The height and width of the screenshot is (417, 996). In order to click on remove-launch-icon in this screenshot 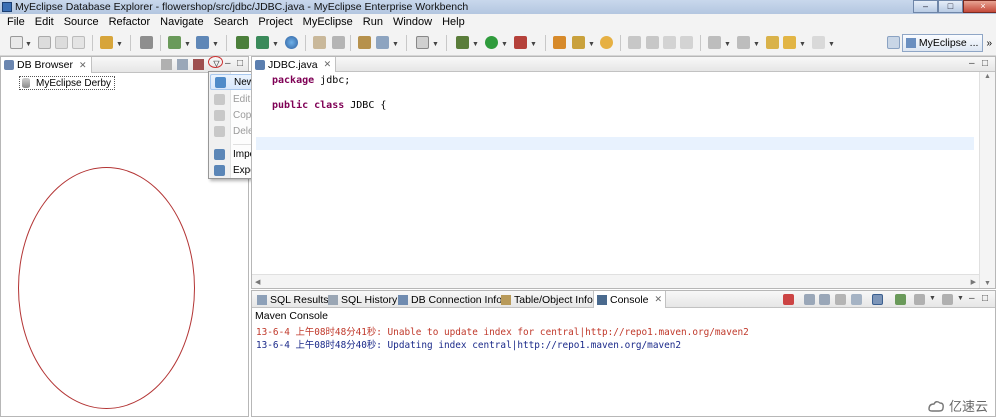, I will do `click(809, 299)`.